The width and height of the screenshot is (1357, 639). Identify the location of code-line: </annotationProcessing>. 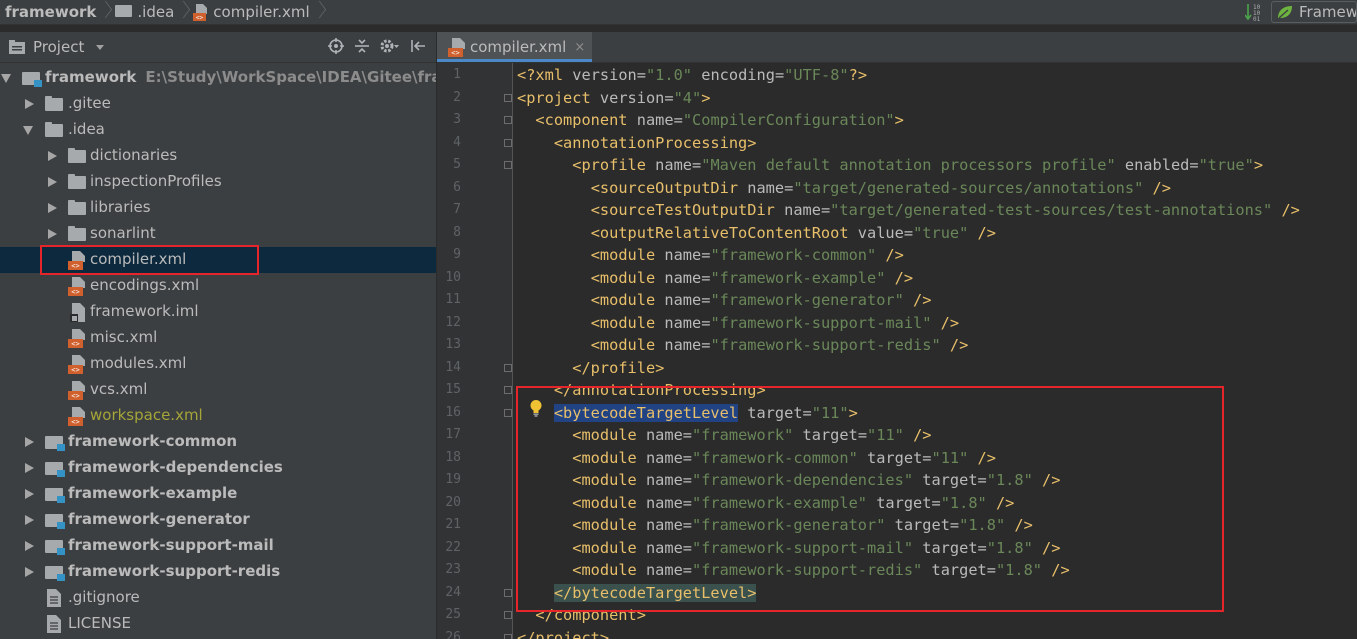
(659, 390).